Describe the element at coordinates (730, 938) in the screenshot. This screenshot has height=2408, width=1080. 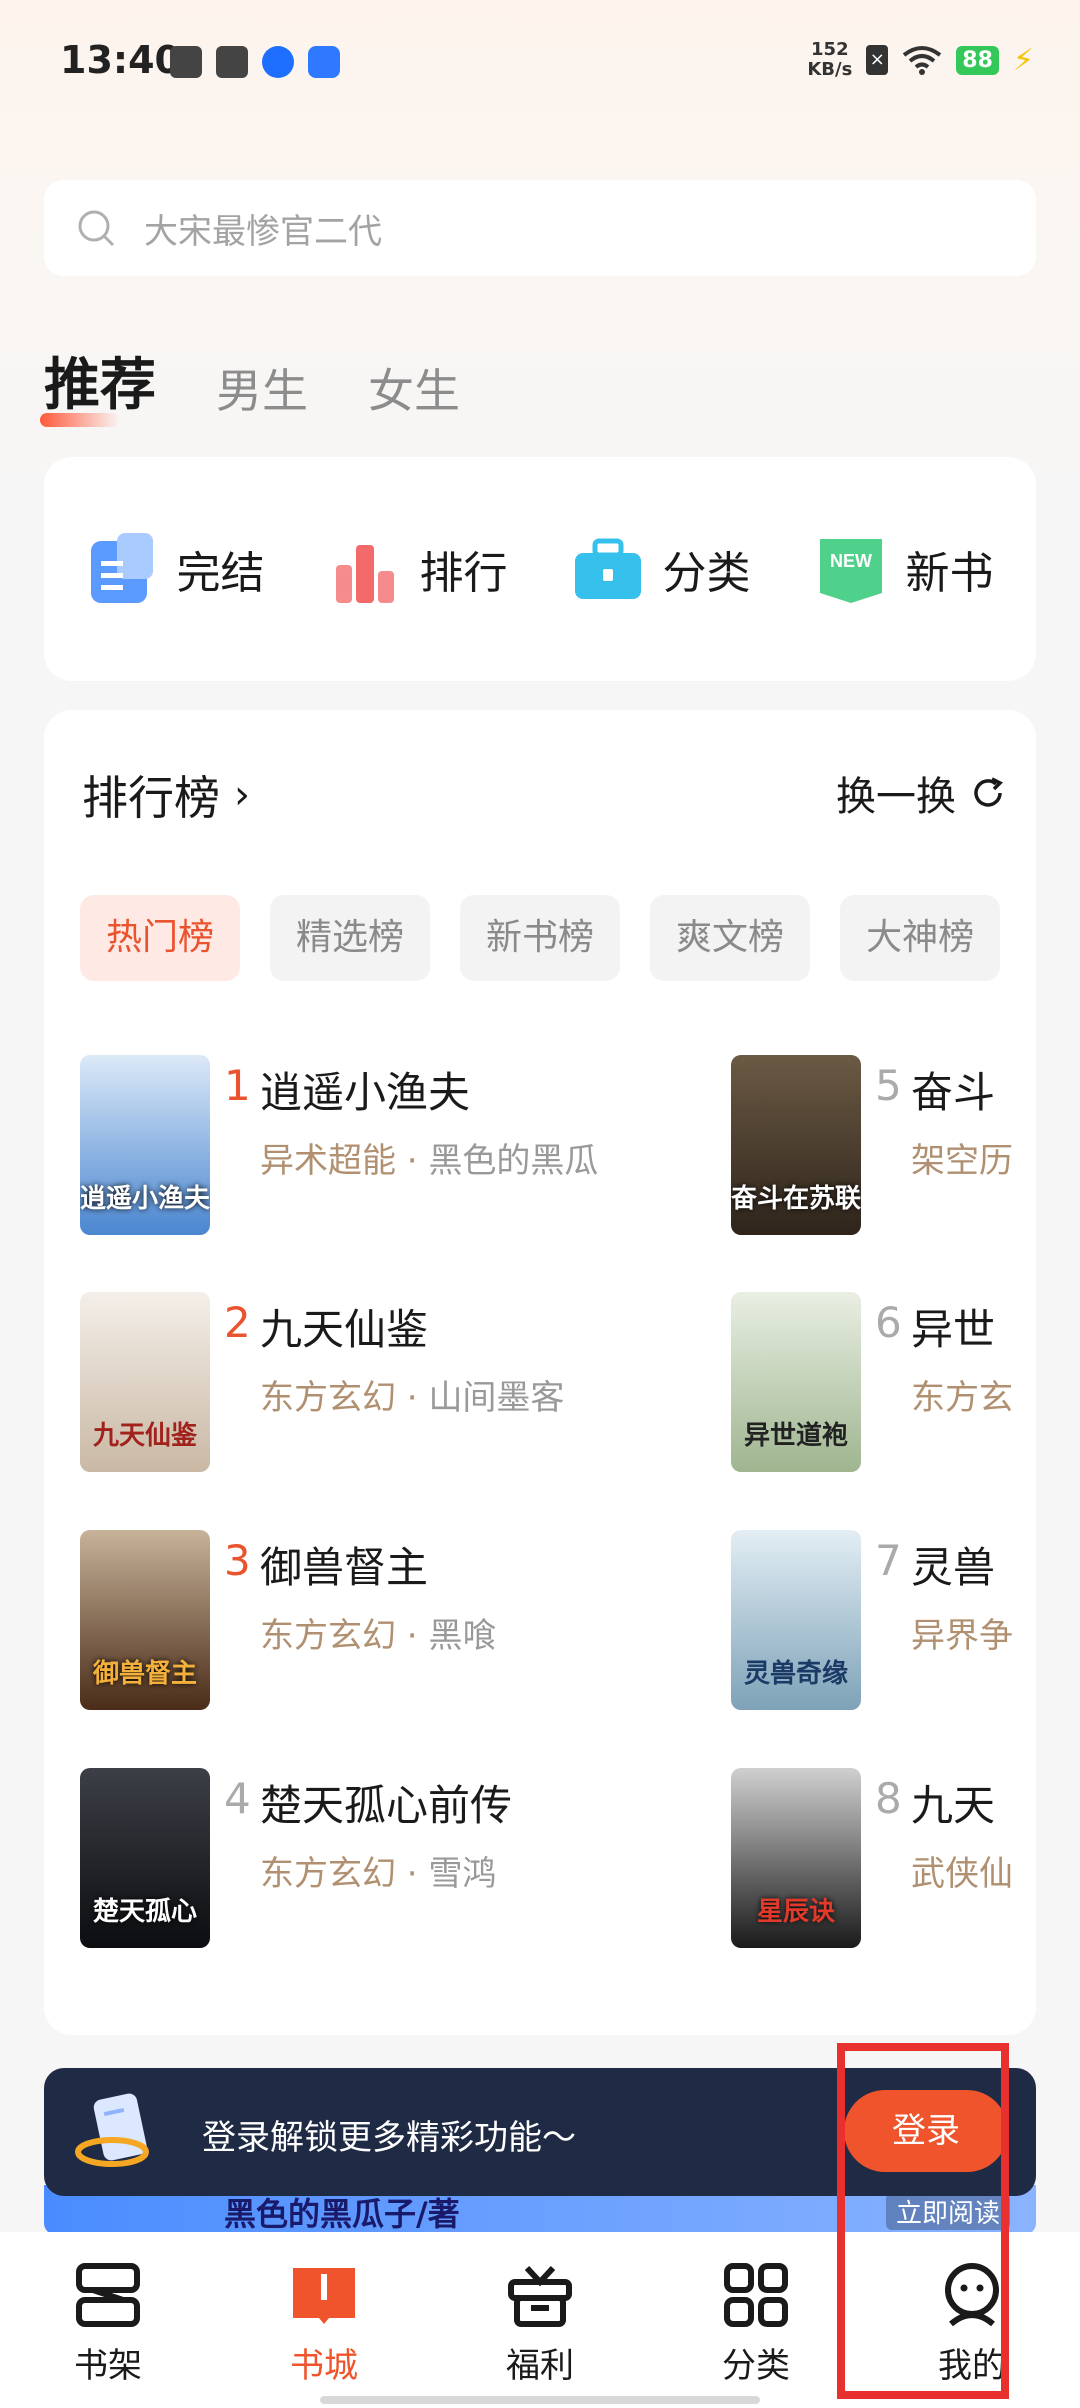
I see `chip-cool: 爽文榜` at that location.